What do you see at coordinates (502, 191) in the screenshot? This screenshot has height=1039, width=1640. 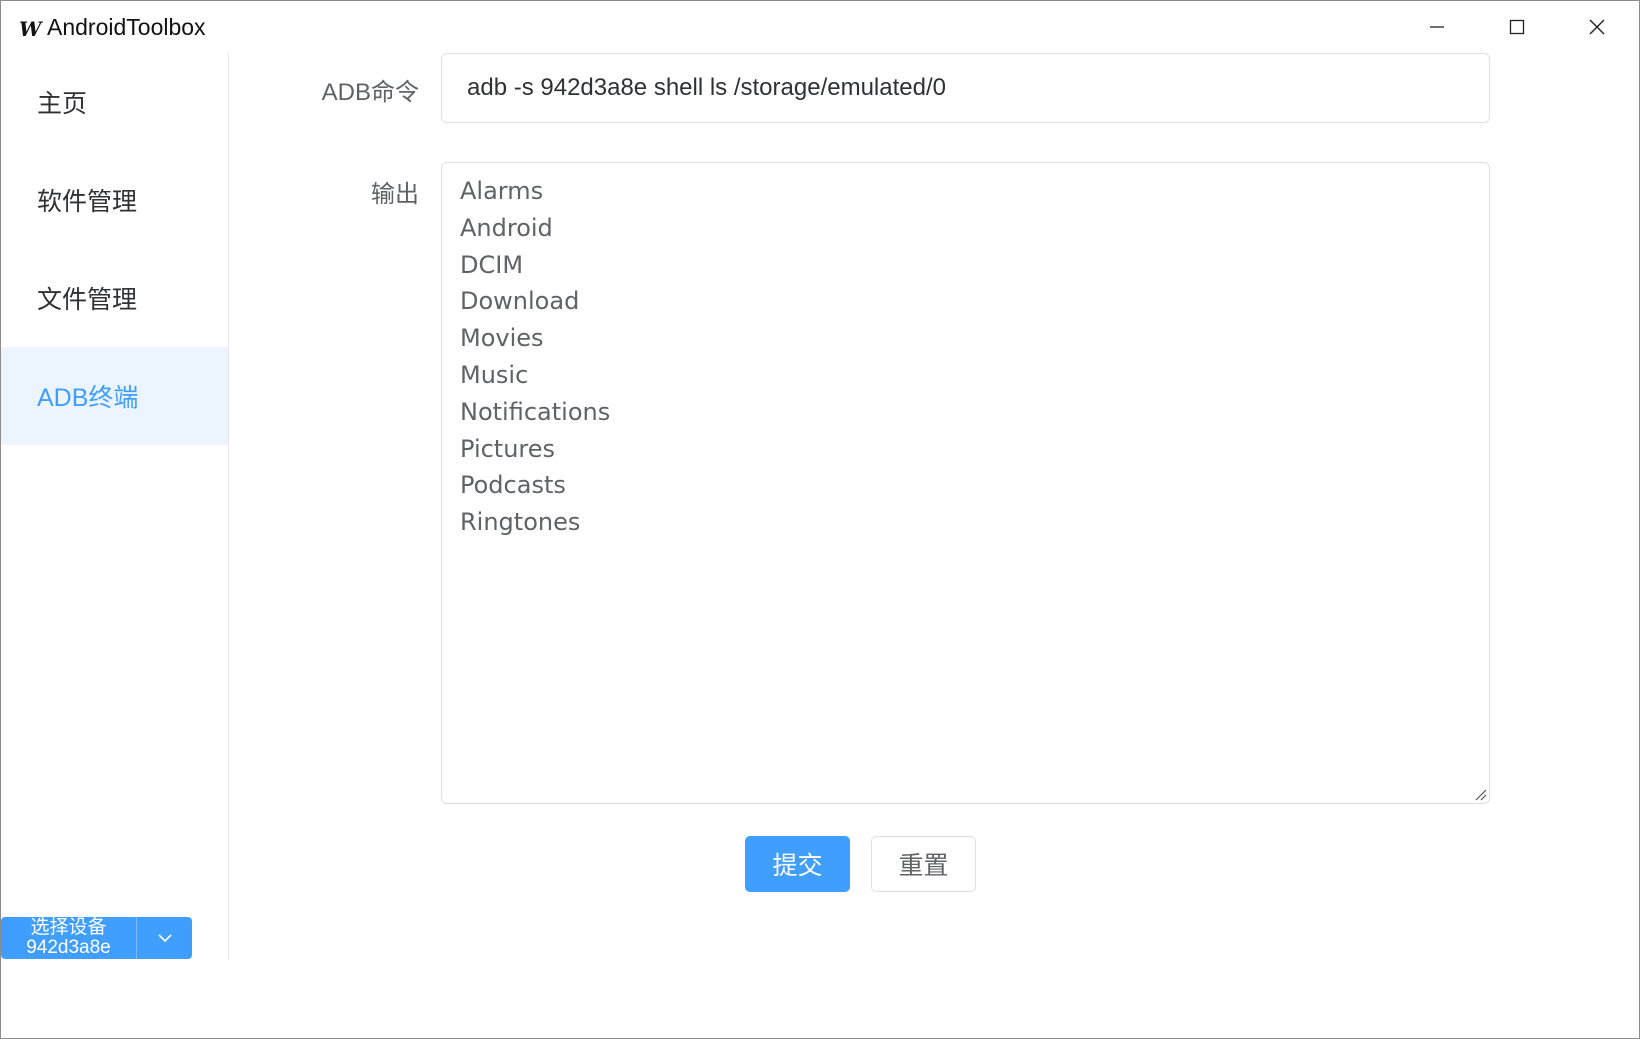 I see `output-line: Alarms` at bounding box center [502, 191].